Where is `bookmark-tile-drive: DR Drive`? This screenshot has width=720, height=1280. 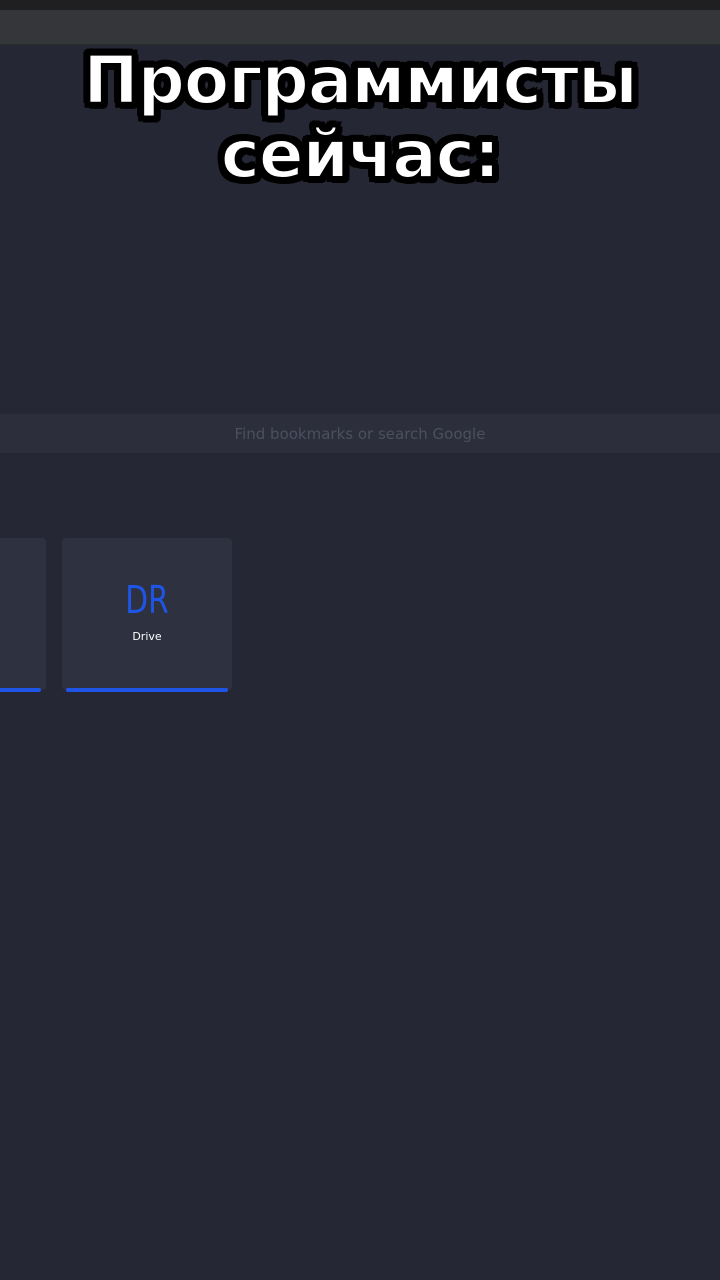 bookmark-tile-drive: DR Drive is located at coordinates (147, 615).